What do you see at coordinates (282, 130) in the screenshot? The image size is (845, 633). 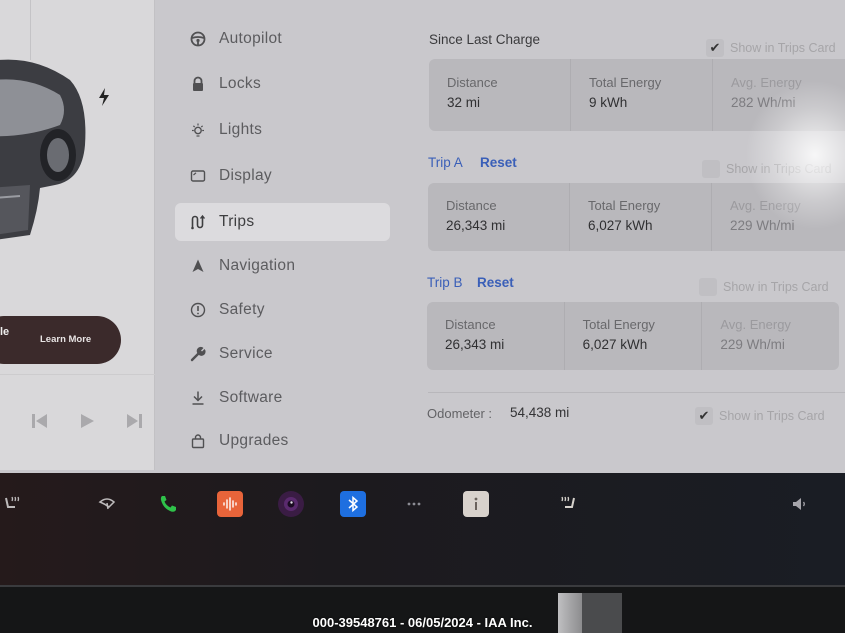 I see `menu-item-lights: Lights` at bounding box center [282, 130].